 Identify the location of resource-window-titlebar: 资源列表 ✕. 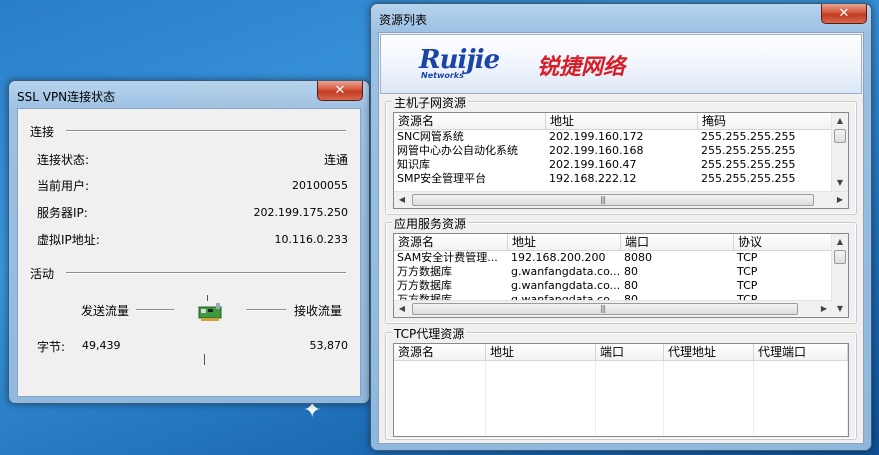
(621, 17).